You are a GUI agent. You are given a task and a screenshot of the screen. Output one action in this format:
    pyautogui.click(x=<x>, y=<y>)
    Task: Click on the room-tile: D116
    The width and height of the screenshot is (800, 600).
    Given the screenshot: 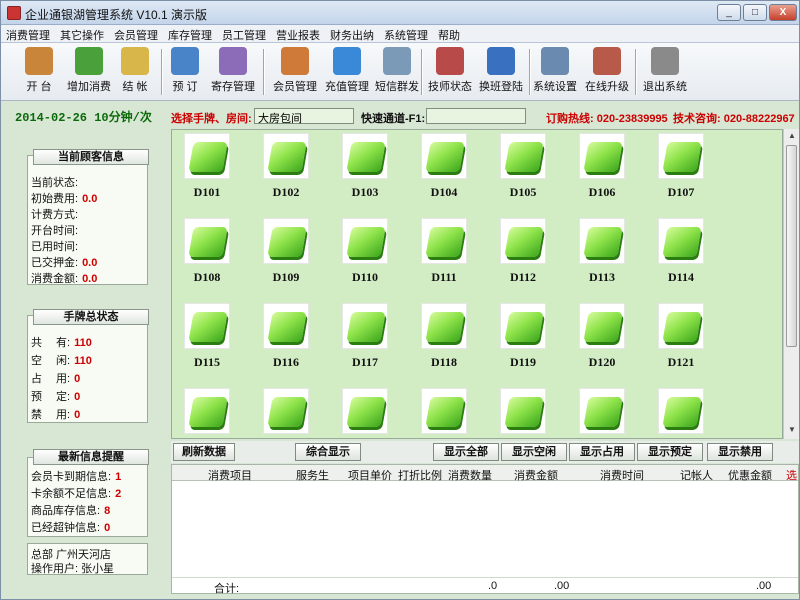 What is the action you would take?
    pyautogui.click(x=286, y=336)
    